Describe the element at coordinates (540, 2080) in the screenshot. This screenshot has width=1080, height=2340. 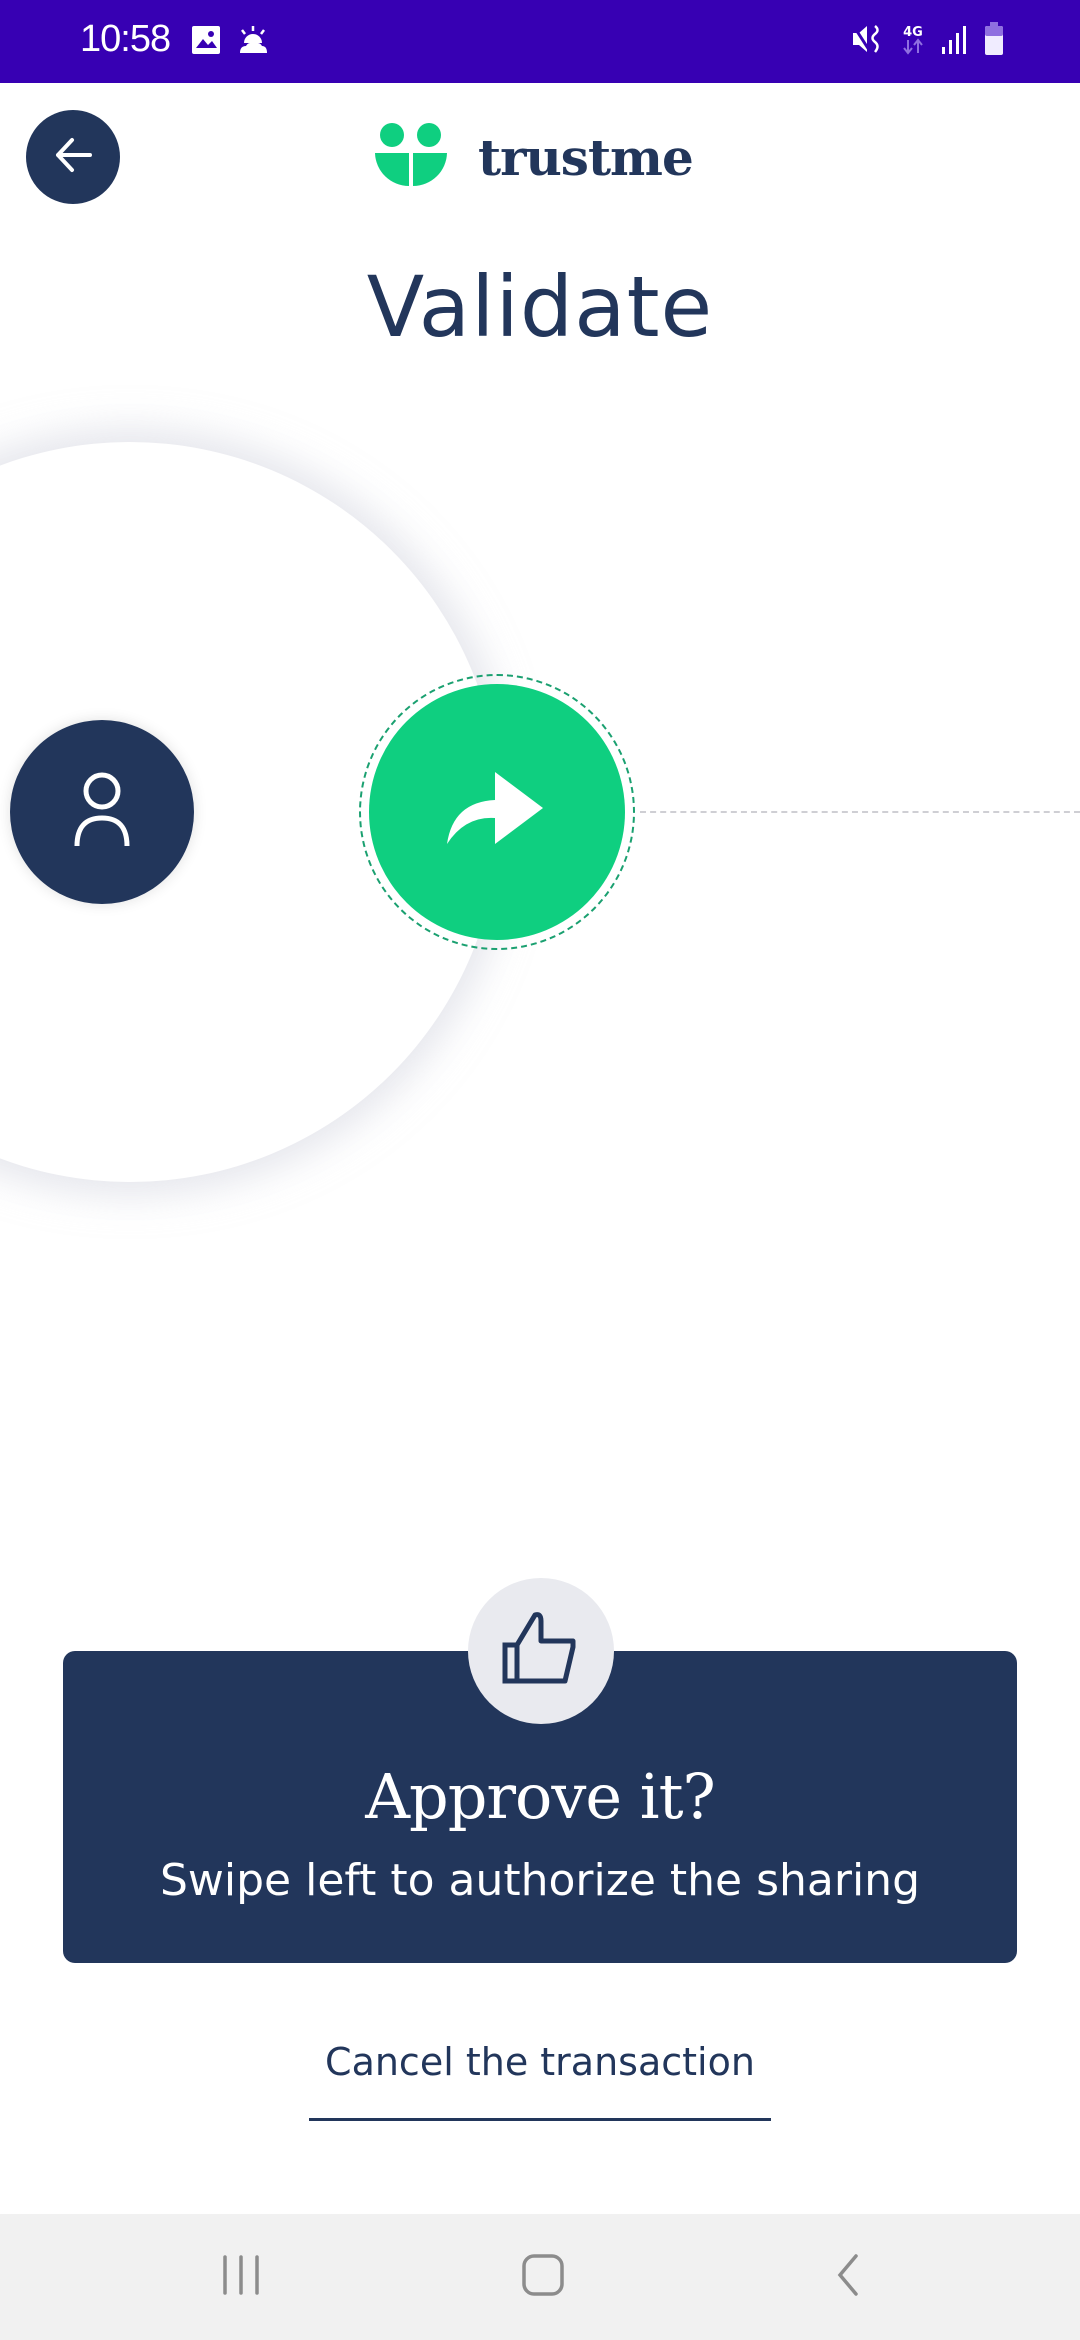
I see `cancel-transaction-link: Cancel the transaction` at that location.